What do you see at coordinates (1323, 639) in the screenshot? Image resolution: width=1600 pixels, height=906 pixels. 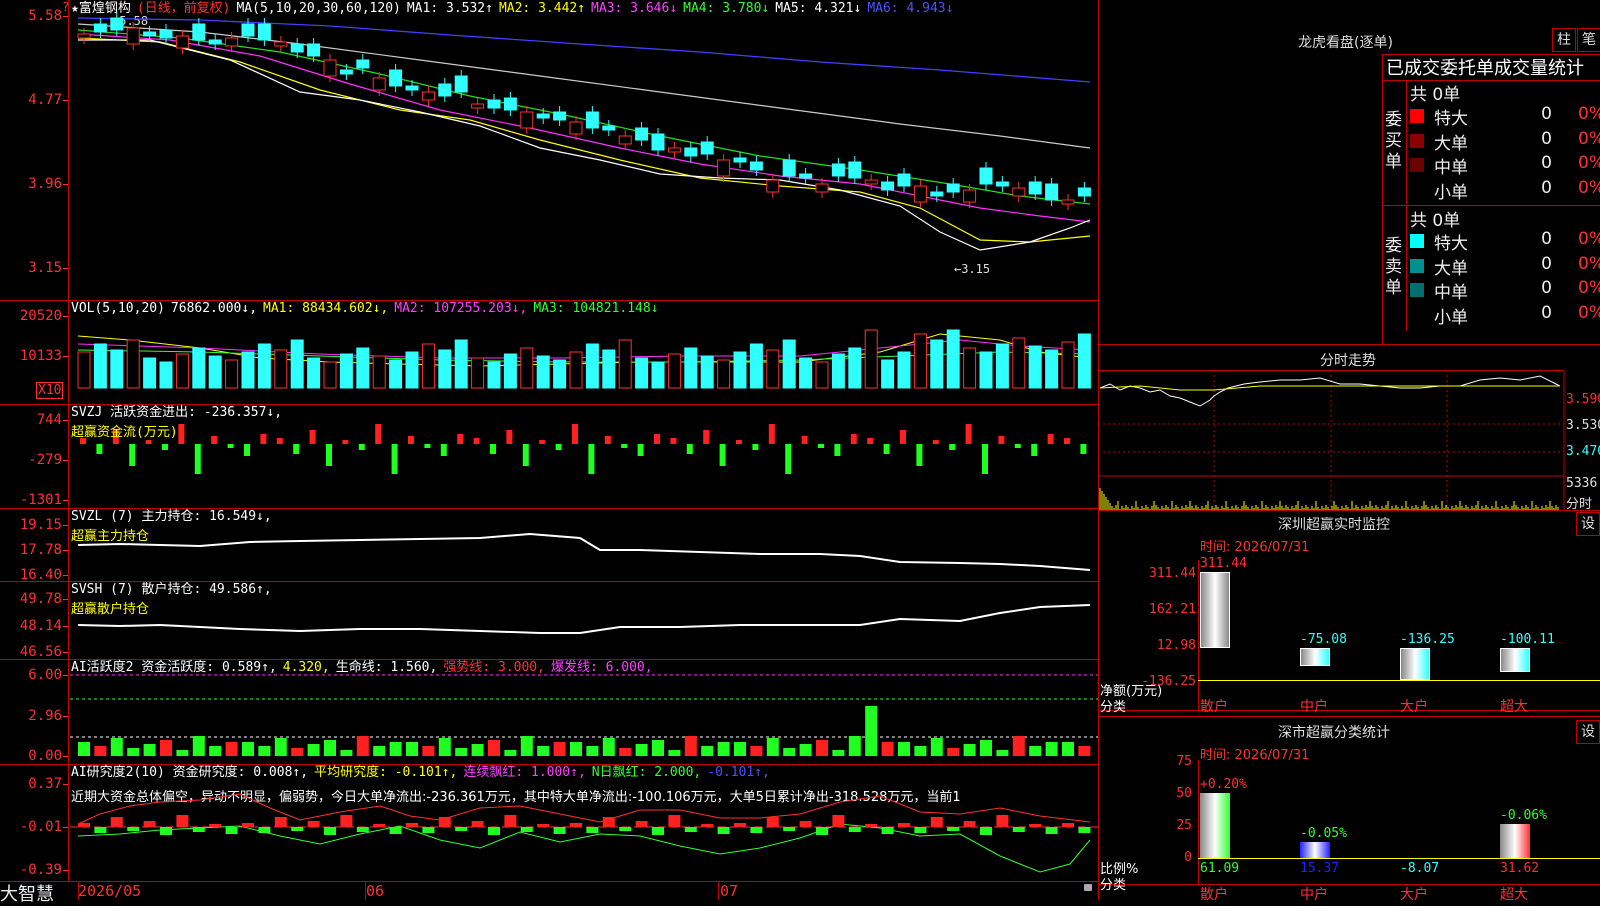 I see `monitor-bar-value: -75.08` at bounding box center [1323, 639].